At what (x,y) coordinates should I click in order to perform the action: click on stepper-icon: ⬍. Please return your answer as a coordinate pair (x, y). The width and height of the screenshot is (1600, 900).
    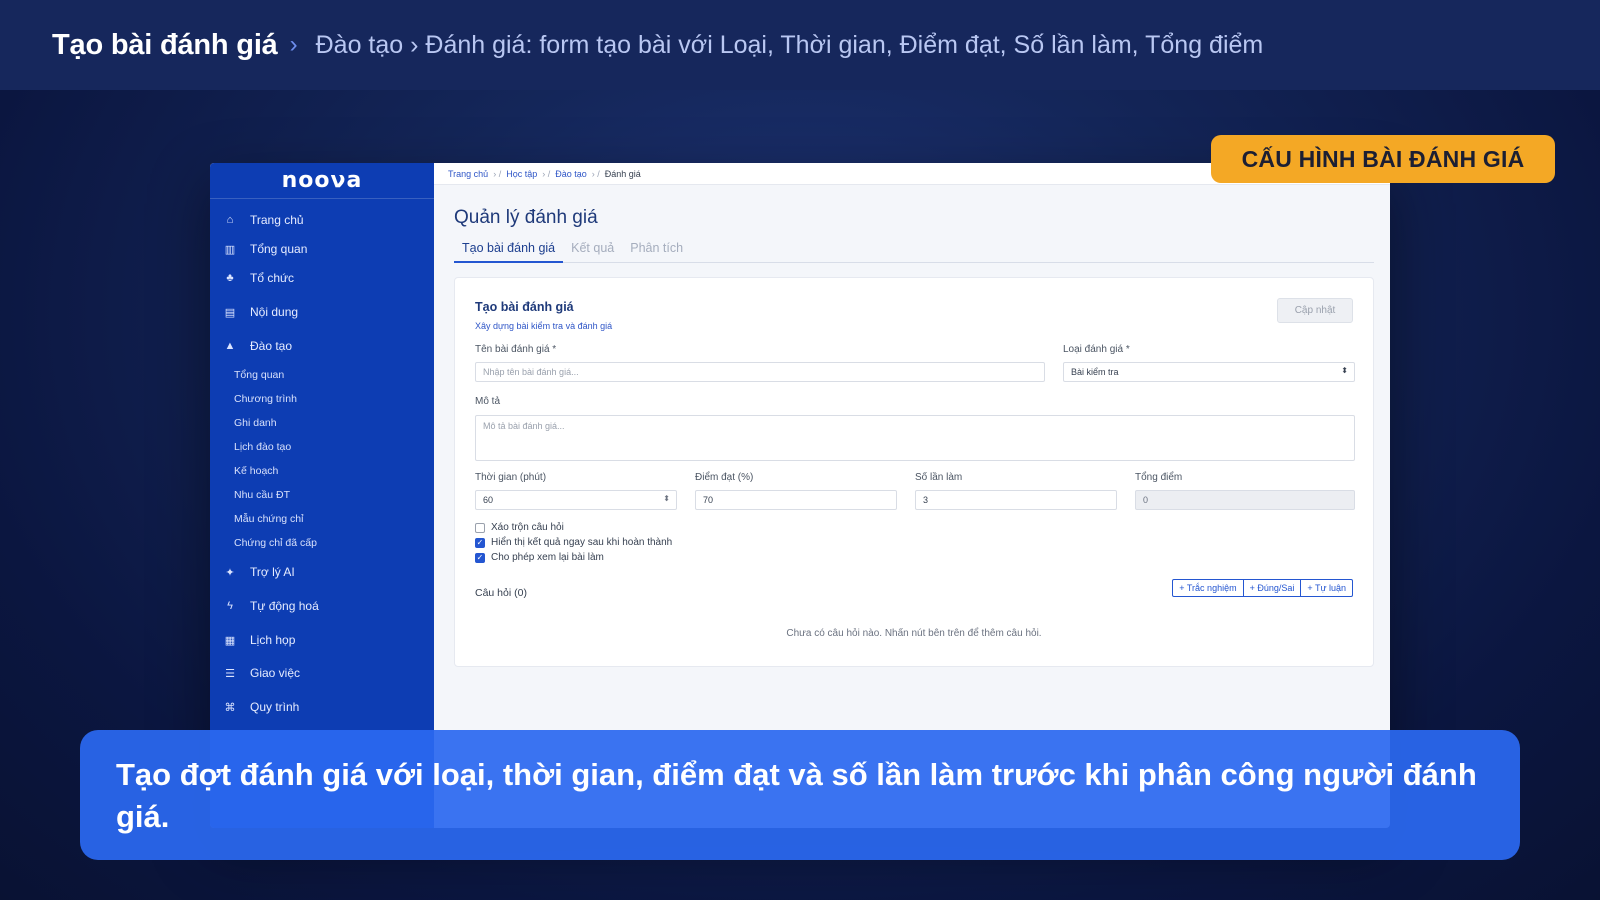
    Looking at the image, I should click on (666, 498).